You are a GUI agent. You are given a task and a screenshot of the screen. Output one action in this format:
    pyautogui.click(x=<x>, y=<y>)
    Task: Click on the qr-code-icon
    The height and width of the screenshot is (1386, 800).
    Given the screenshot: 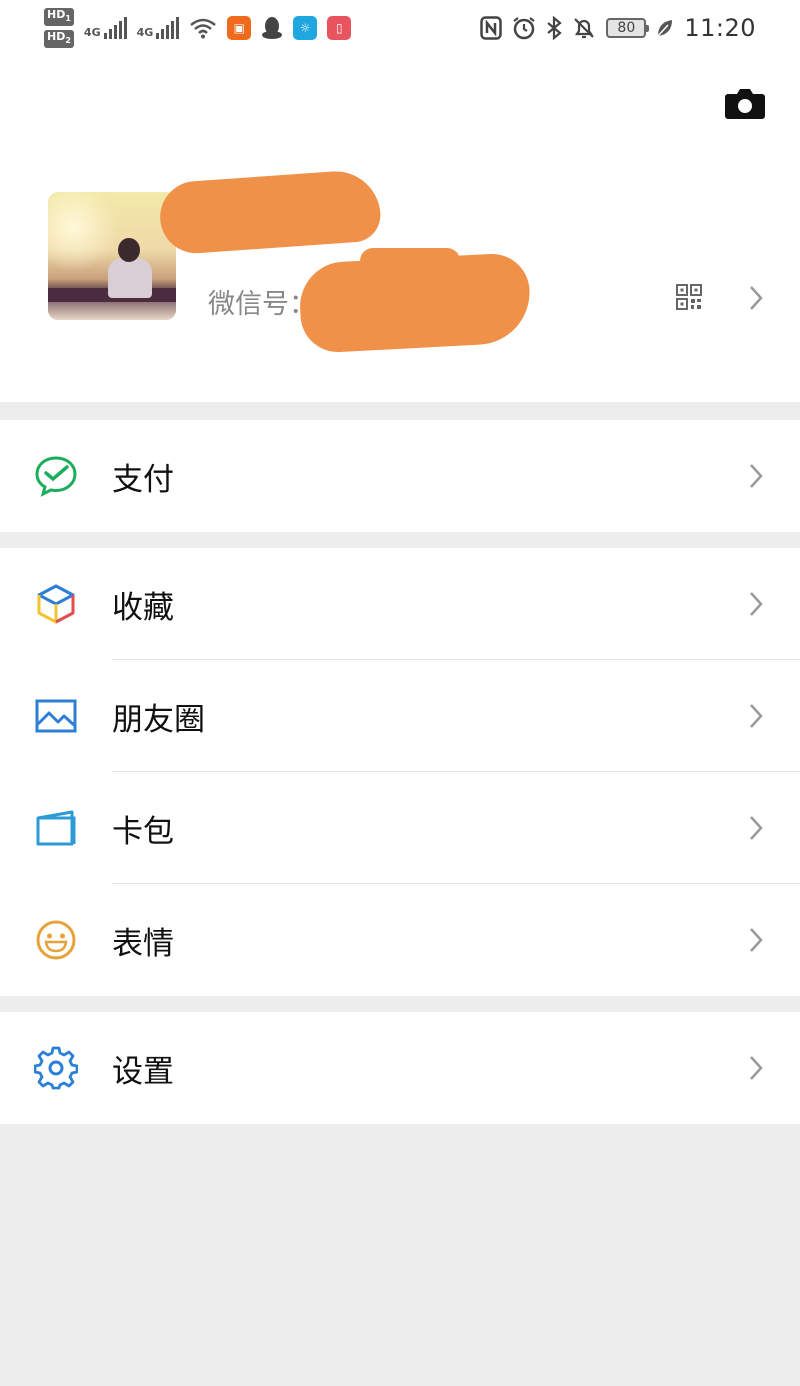 What is the action you would take?
    pyautogui.click(x=689, y=297)
    